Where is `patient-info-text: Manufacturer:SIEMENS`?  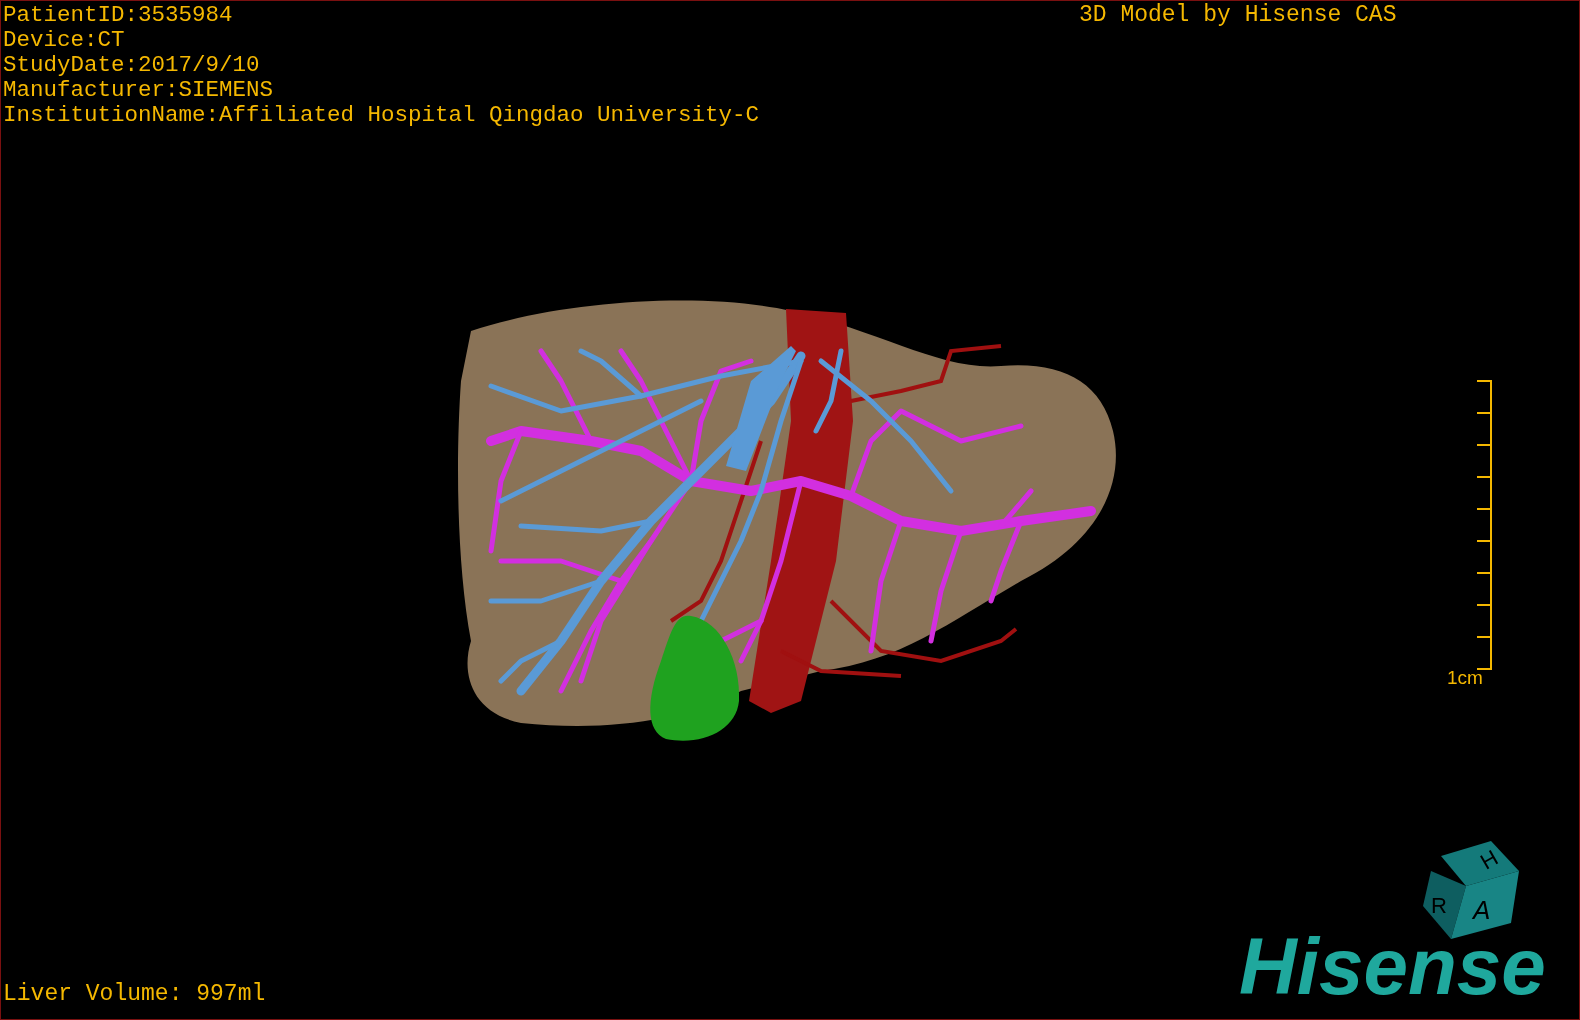 patient-info-text: Manufacturer:SIEMENS is located at coordinates (139, 90).